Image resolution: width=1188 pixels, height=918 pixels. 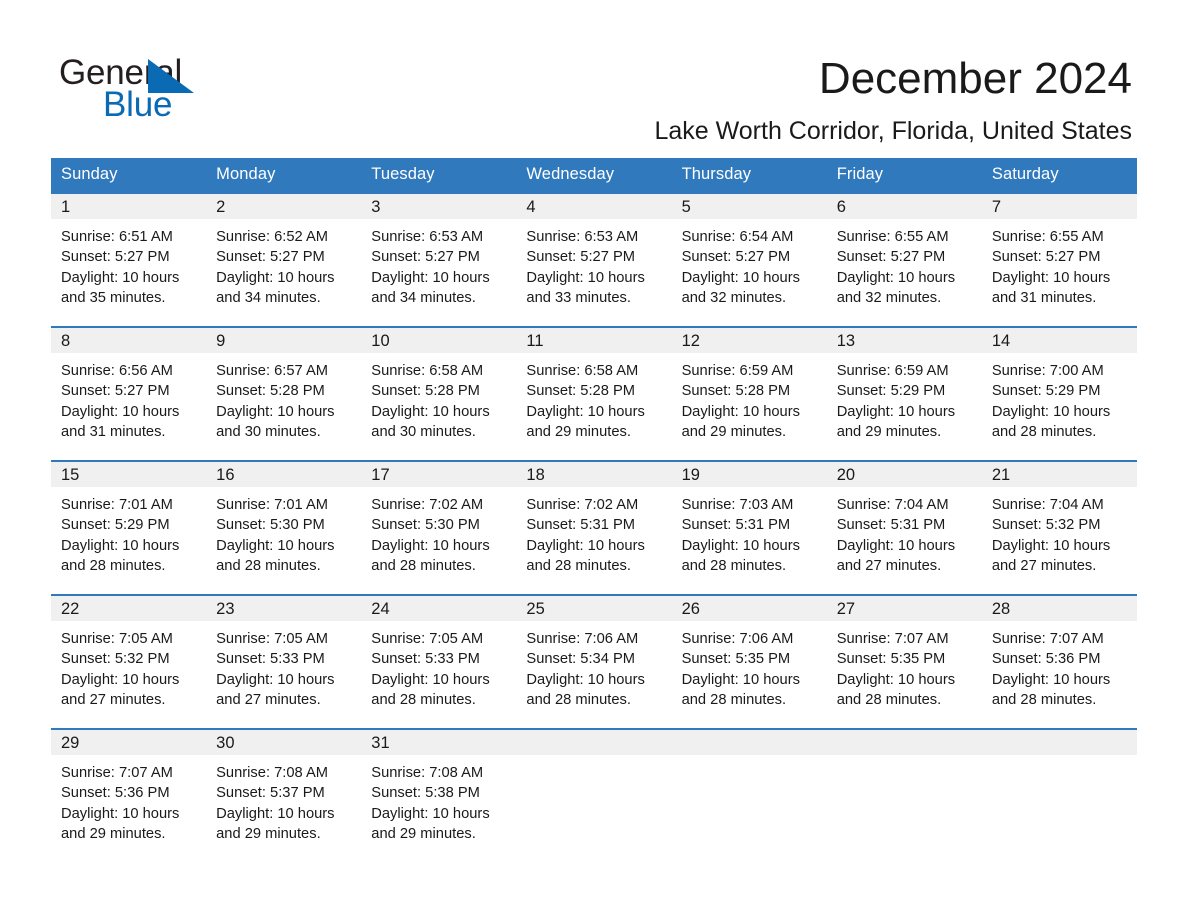 What do you see at coordinates (749, 206) in the screenshot?
I see `day-number: 5` at bounding box center [749, 206].